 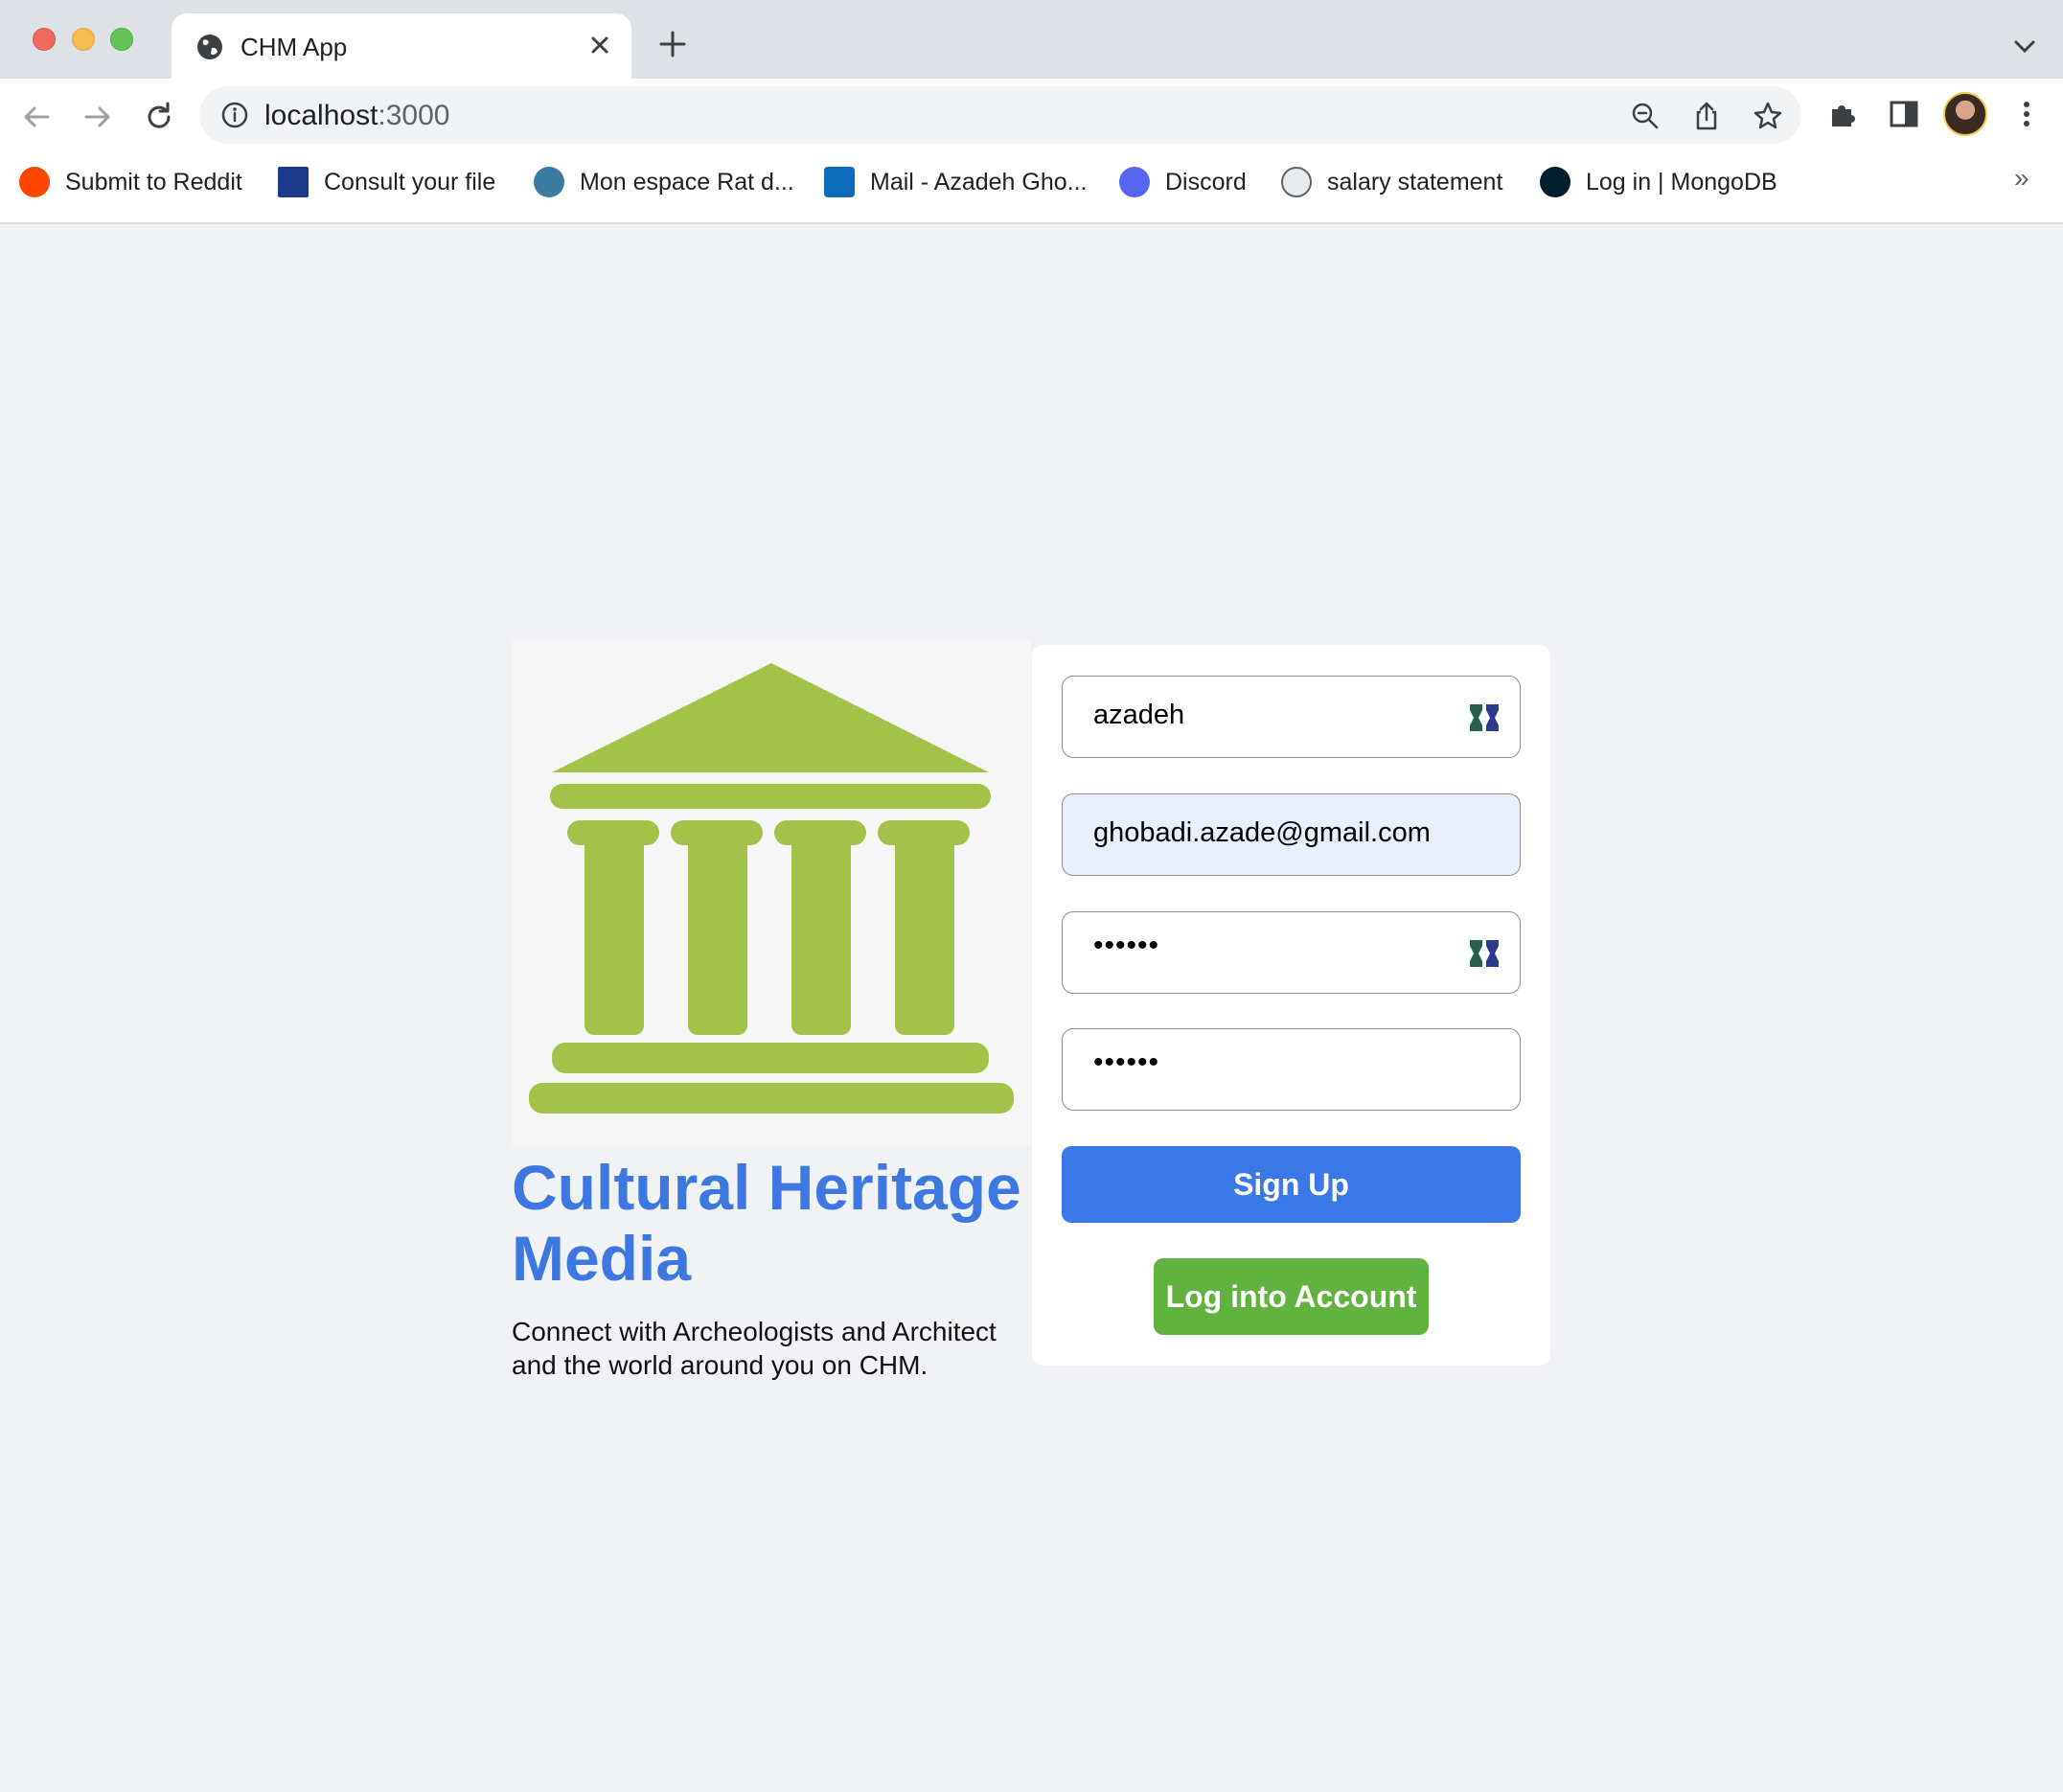 What do you see at coordinates (1291, 717) in the screenshot?
I see `username-field: azadeh` at bounding box center [1291, 717].